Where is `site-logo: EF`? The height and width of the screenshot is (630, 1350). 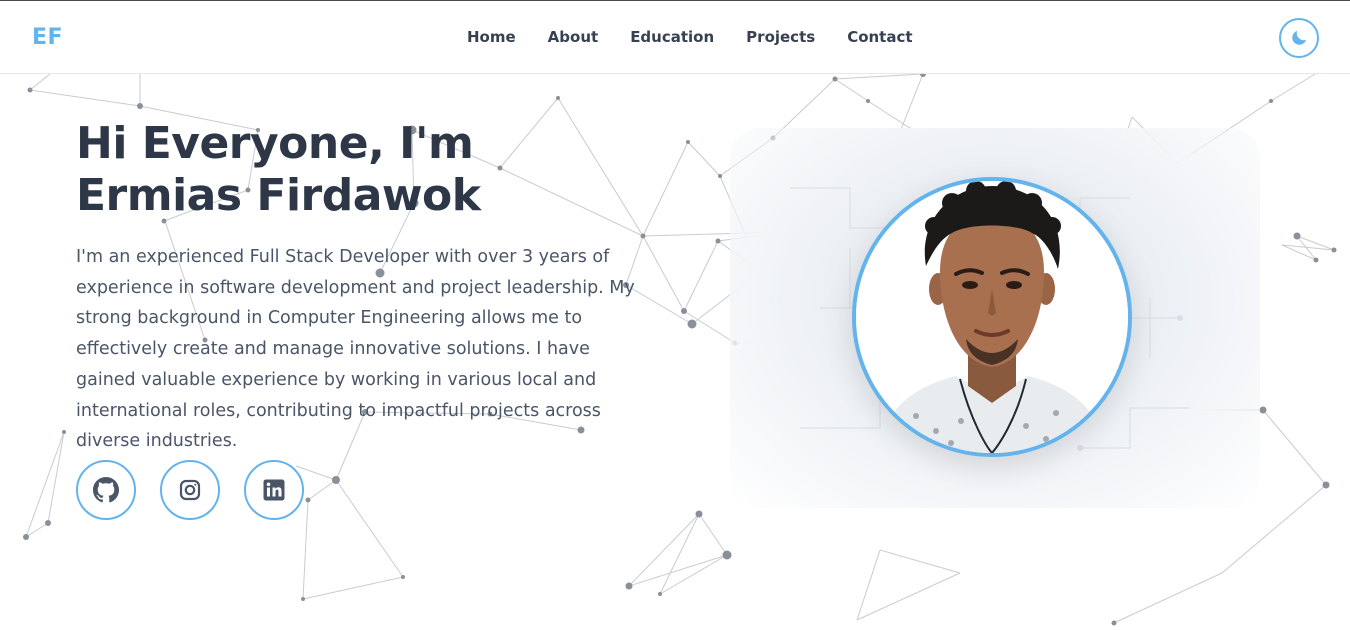 site-logo: EF is located at coordinates (47, 37).